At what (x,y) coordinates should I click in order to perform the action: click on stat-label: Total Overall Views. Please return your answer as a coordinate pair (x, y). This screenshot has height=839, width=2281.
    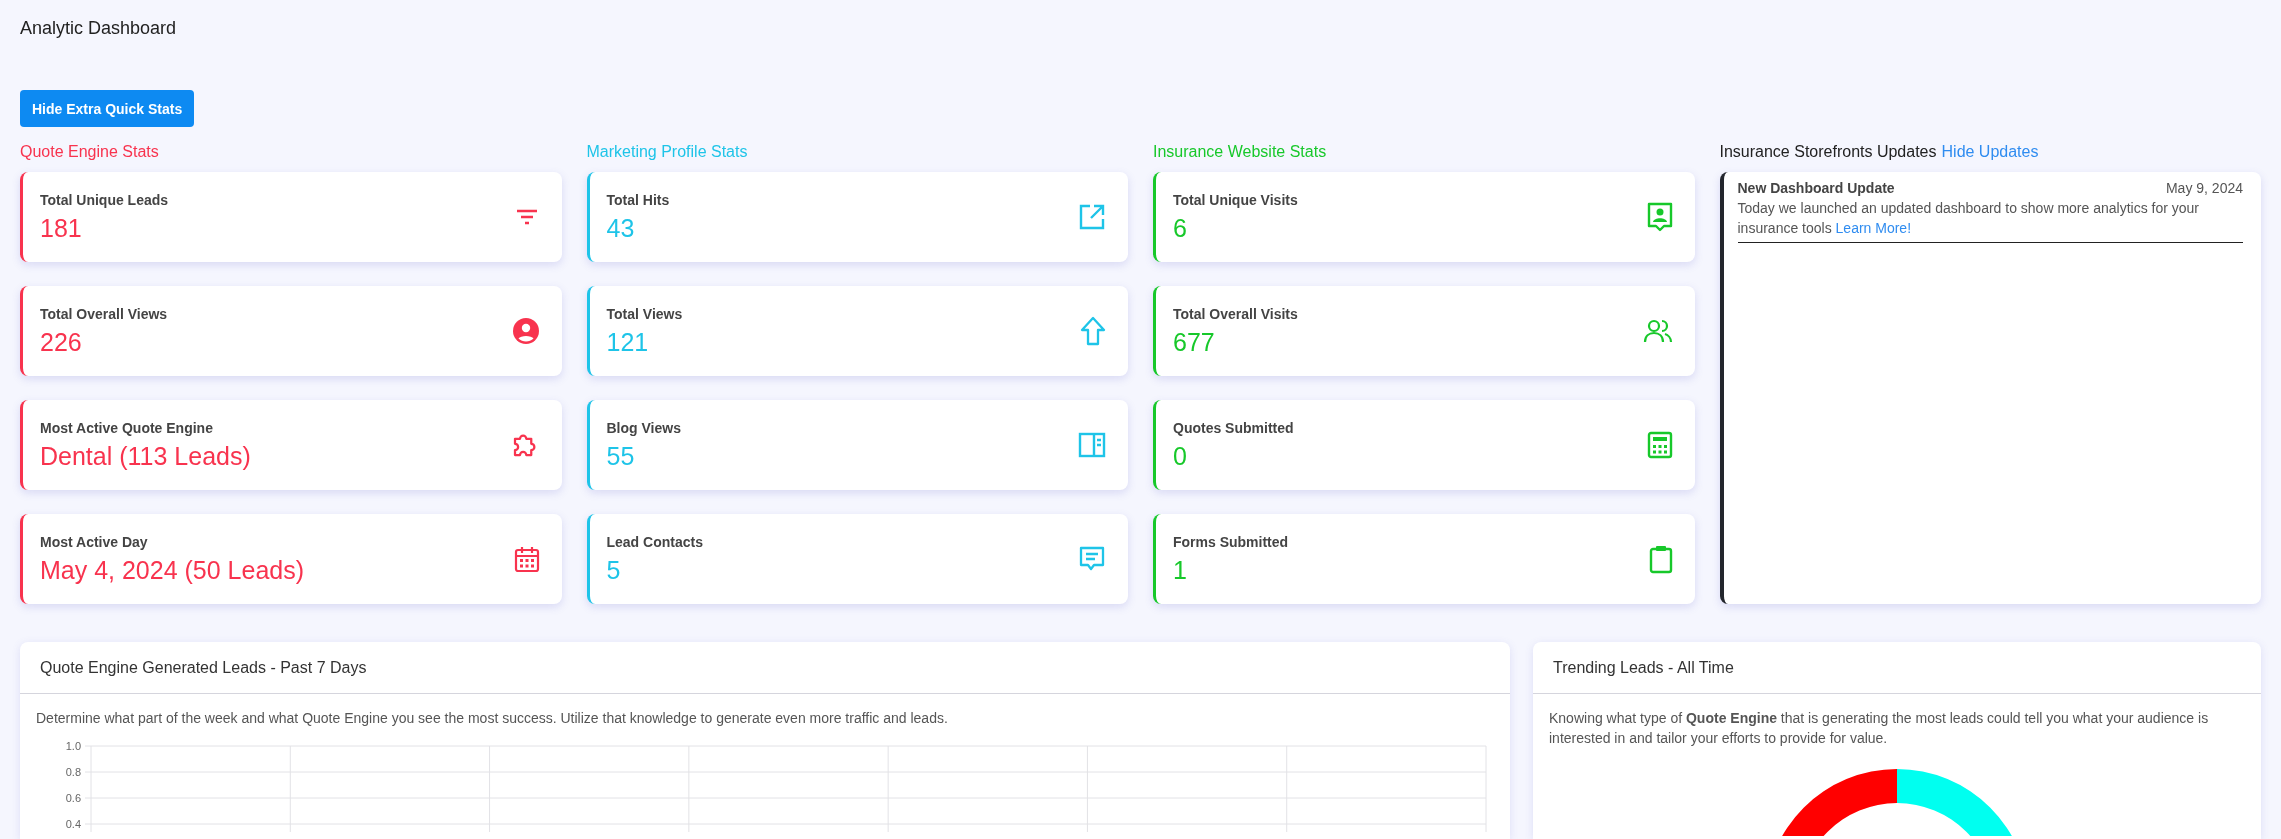
    Looking at the image, I should click on (104, 313).